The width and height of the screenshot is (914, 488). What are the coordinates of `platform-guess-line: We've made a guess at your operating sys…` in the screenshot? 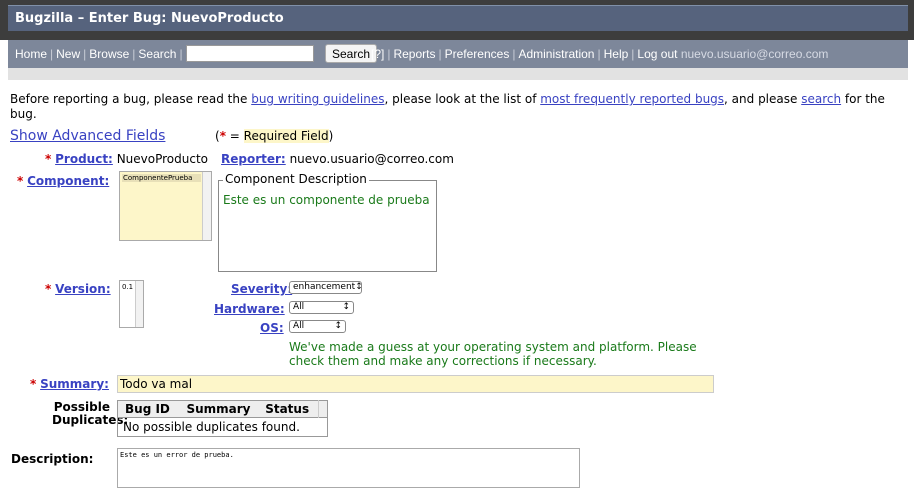 It's located at (493, 347).